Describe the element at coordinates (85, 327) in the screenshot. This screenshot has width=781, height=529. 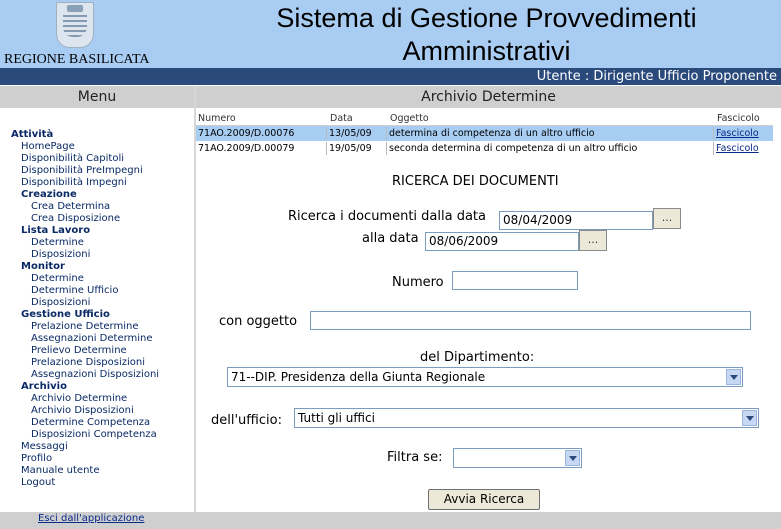
I see `menu-item-prelazione-determine: Prelazione Determine` at that location.